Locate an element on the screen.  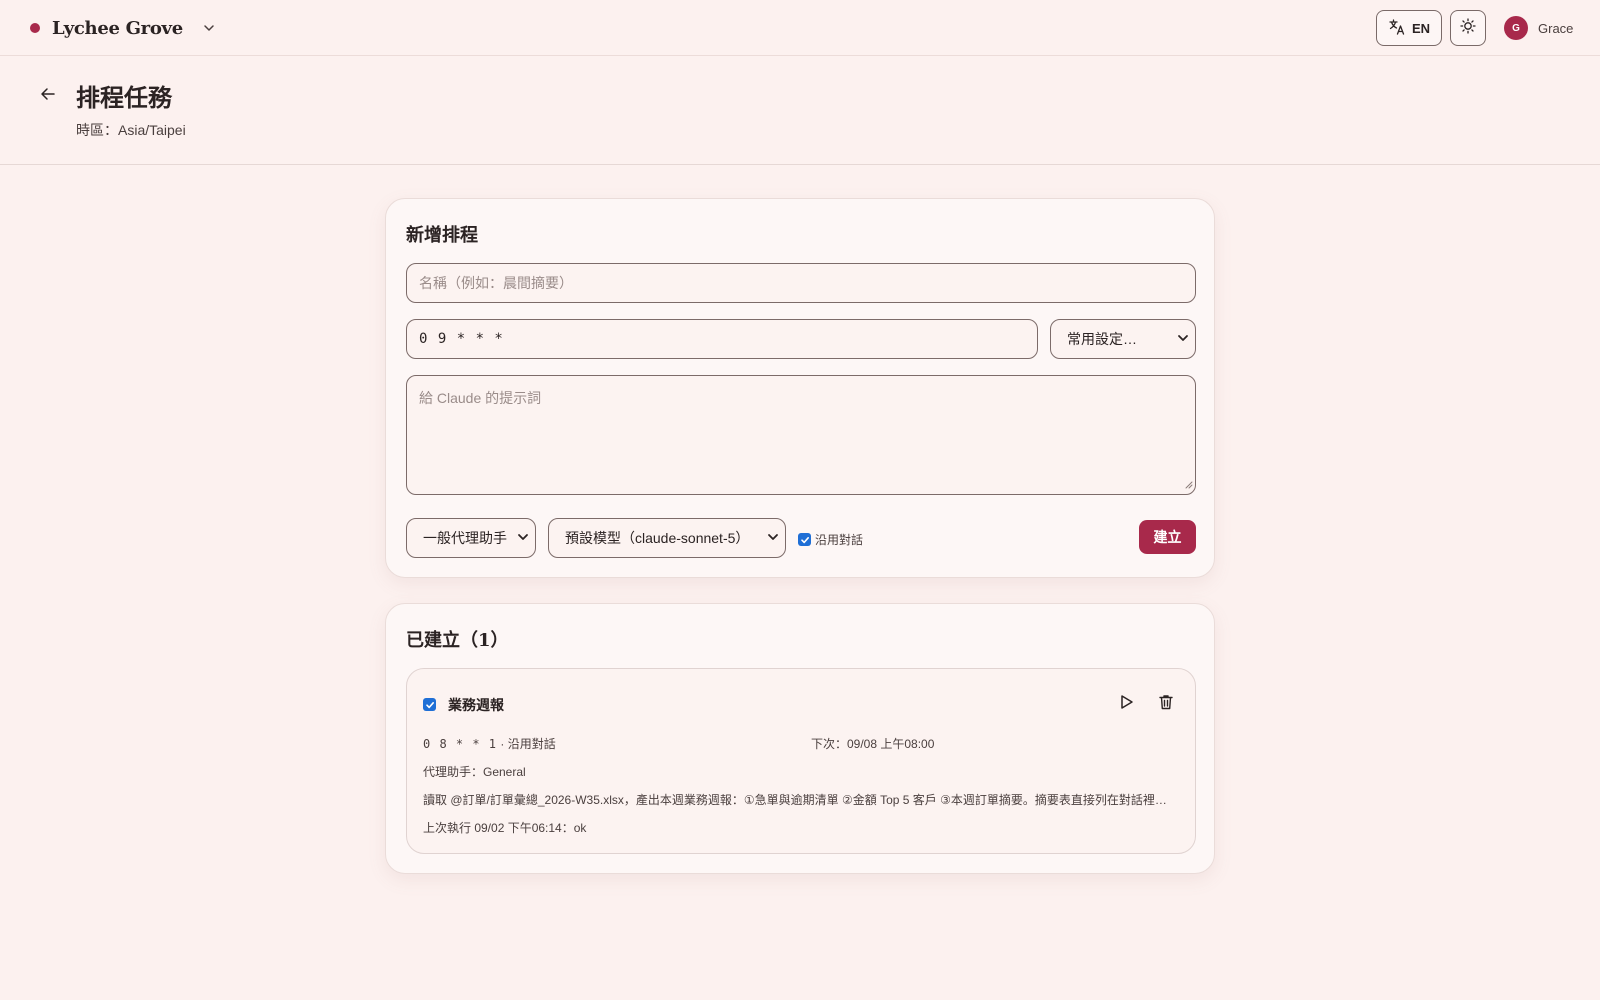
timezone-label: 時區：Asia/Taipei is located at coordinates (131, 130).